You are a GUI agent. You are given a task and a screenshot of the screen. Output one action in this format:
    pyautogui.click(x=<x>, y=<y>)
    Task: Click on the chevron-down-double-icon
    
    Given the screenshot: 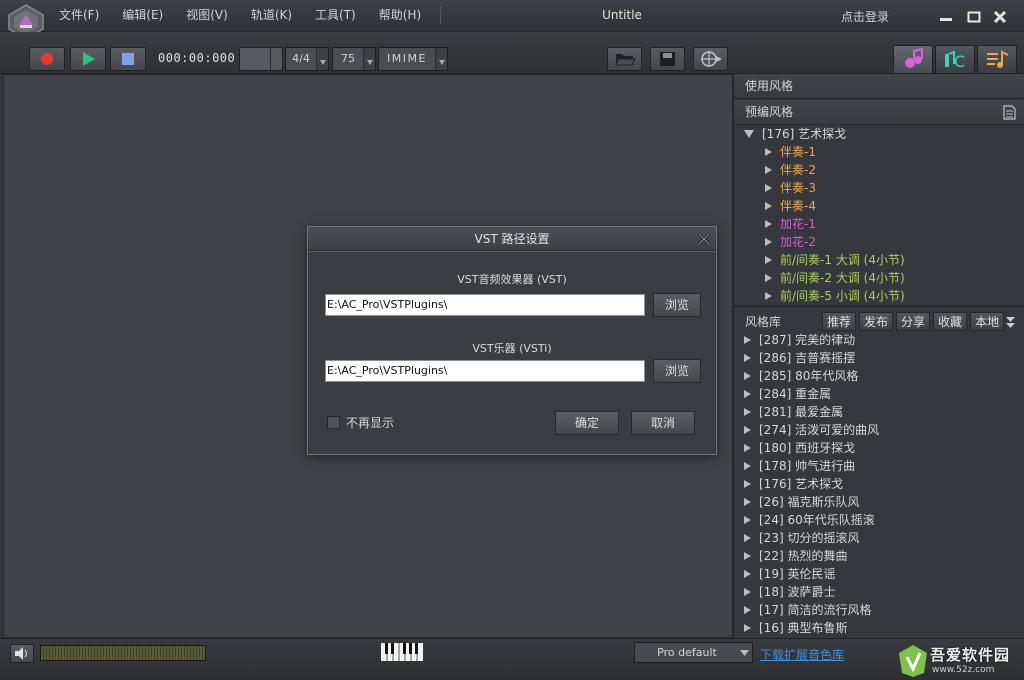 What is the action you would take?
    pyautogui.click(x=1010, y=322)
    